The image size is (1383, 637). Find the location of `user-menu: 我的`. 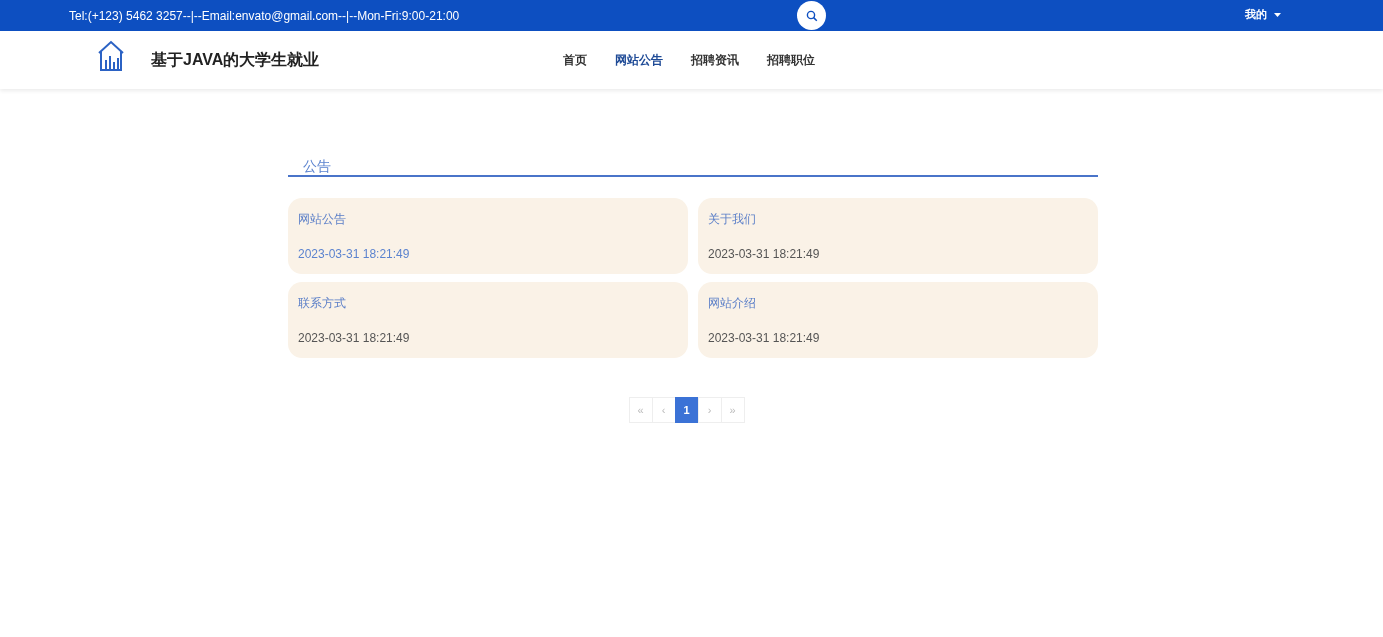

user-menu: 我的 is located at coordinates (1263, 14).